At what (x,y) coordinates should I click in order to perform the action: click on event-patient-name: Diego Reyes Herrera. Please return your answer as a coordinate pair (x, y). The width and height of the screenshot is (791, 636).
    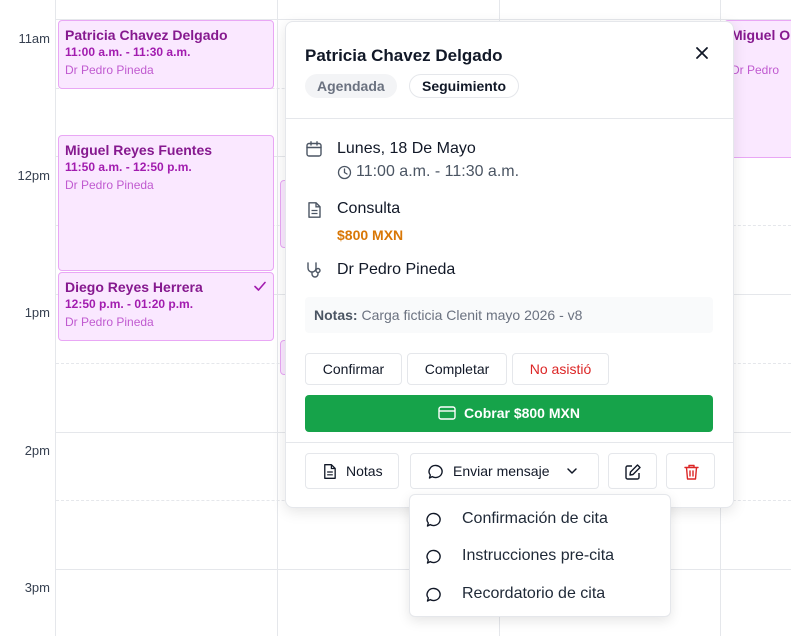
    Looking at the image, I should click on (134, 287).